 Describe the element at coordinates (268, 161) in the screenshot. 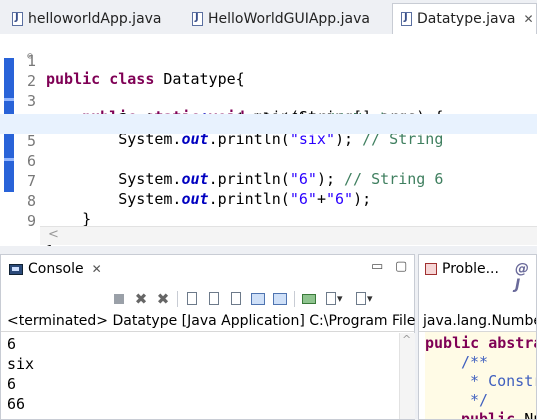

I see `code-line: 6 System.out.println("6"); // String 6` at that location.